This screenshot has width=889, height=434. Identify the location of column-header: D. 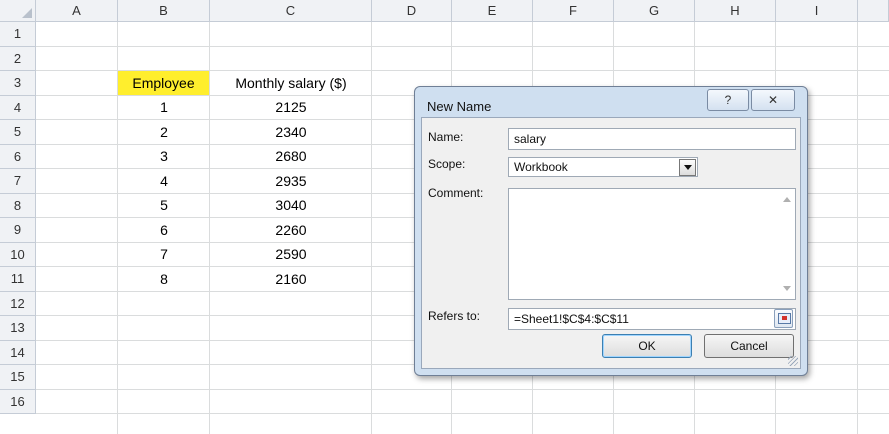
(412, 11).